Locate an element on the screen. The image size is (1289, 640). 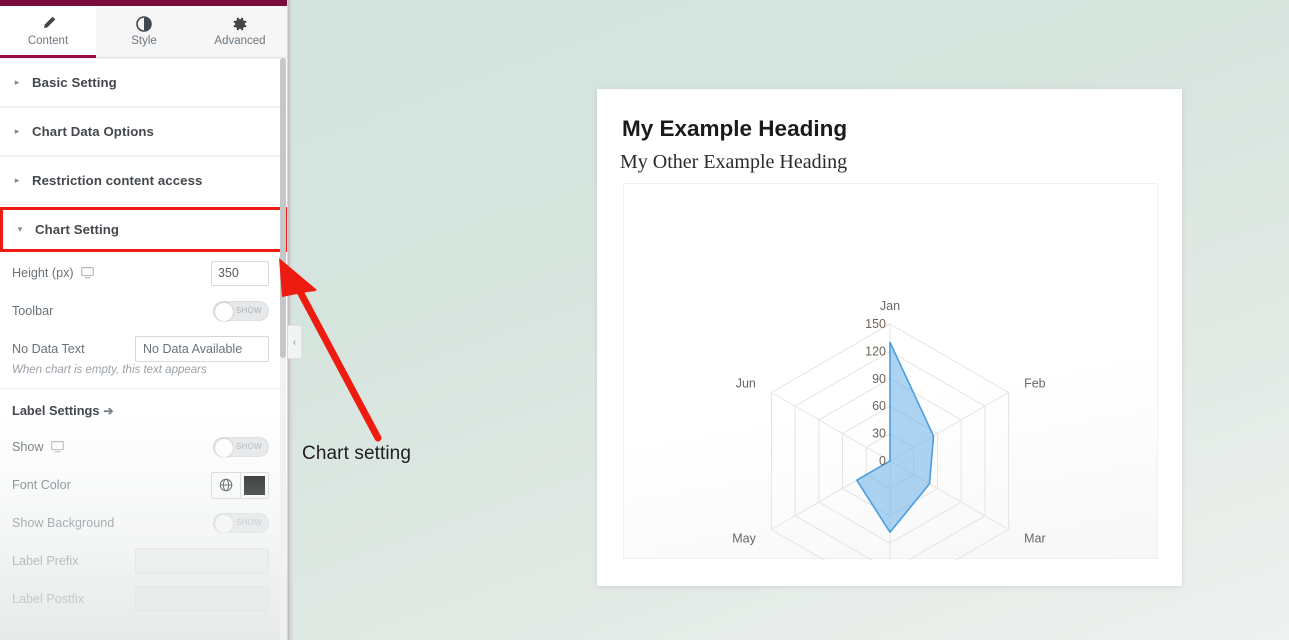
control-show-background-label: Show Background is located at coordinates (63, 523).